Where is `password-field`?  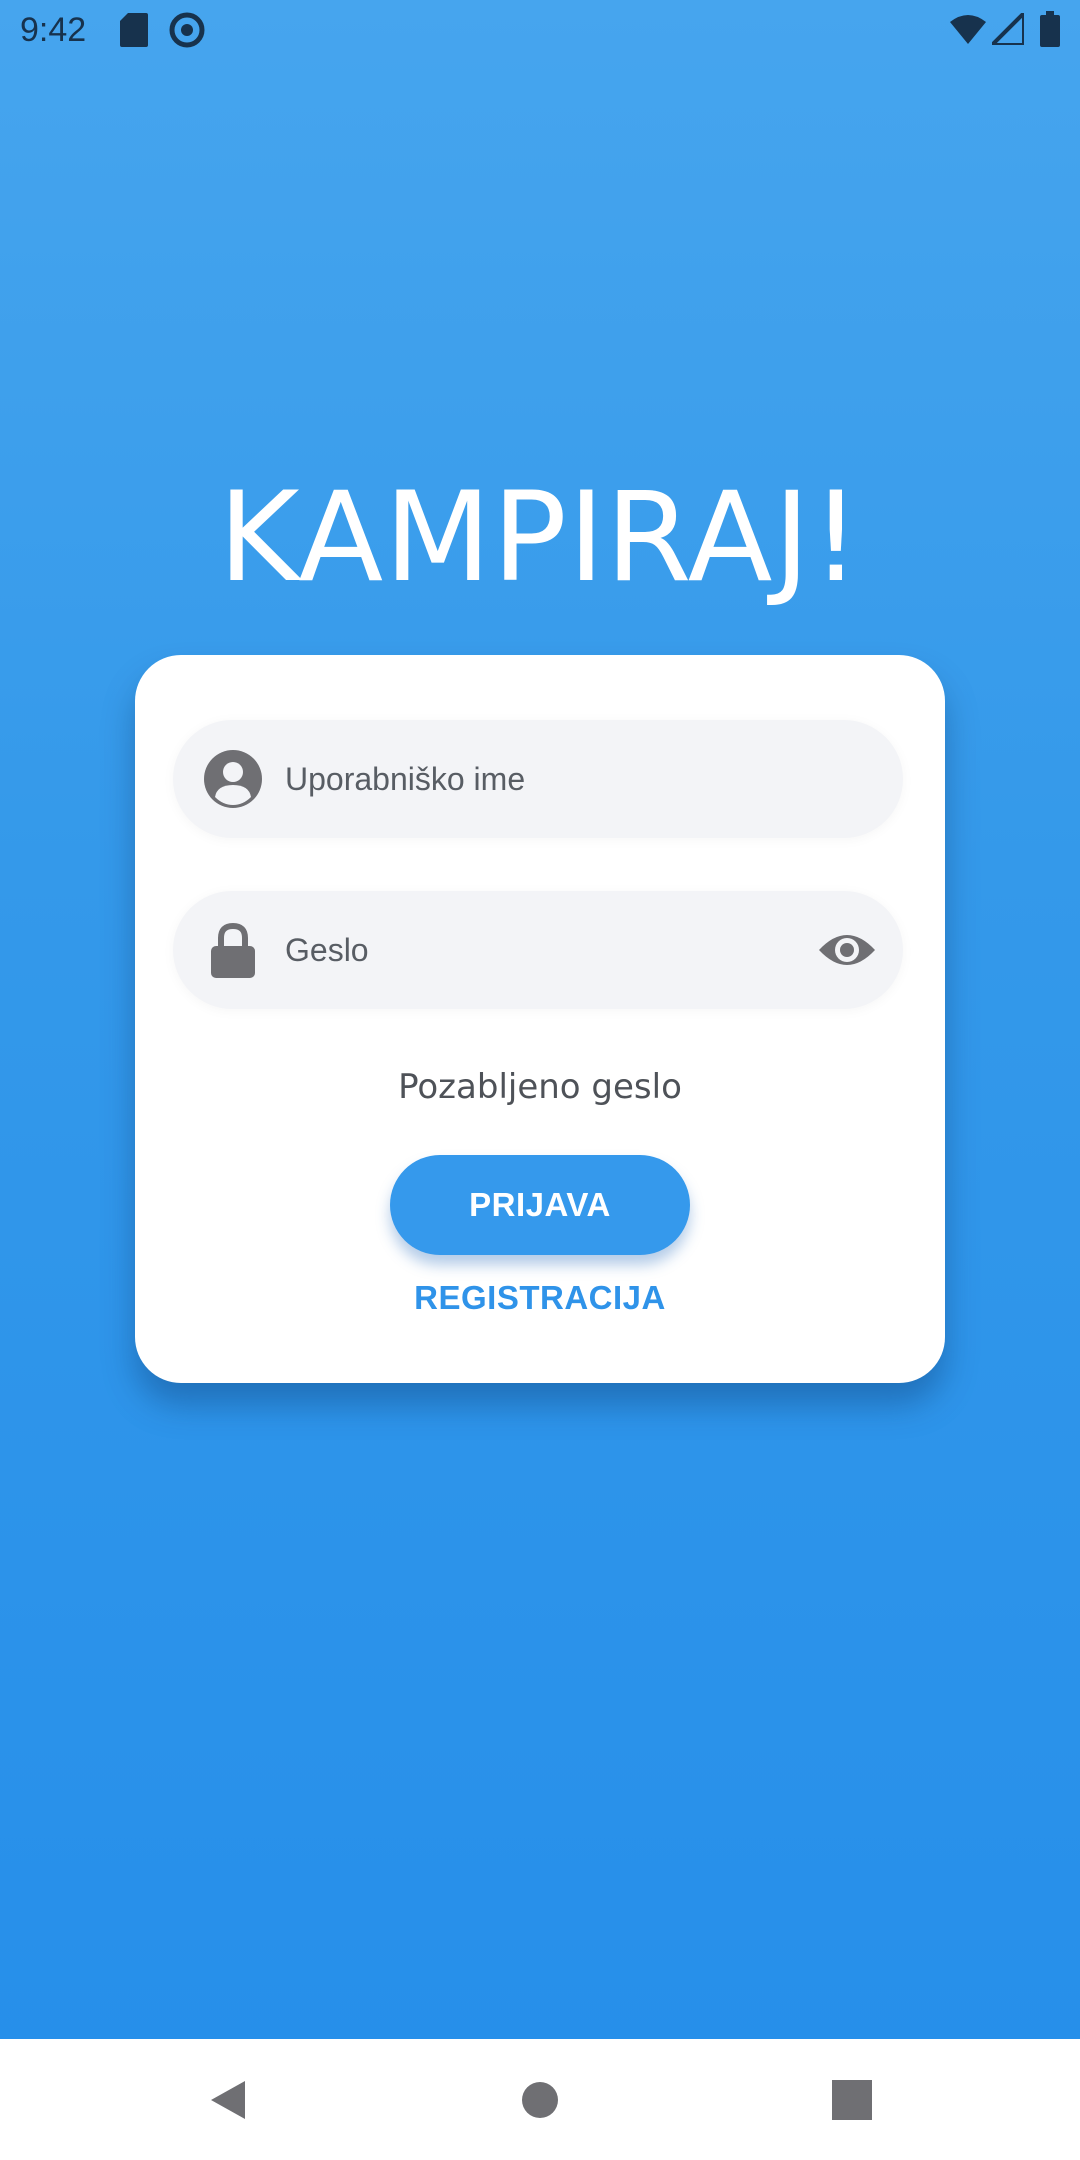 password-field is located at coordinates (538, 950).